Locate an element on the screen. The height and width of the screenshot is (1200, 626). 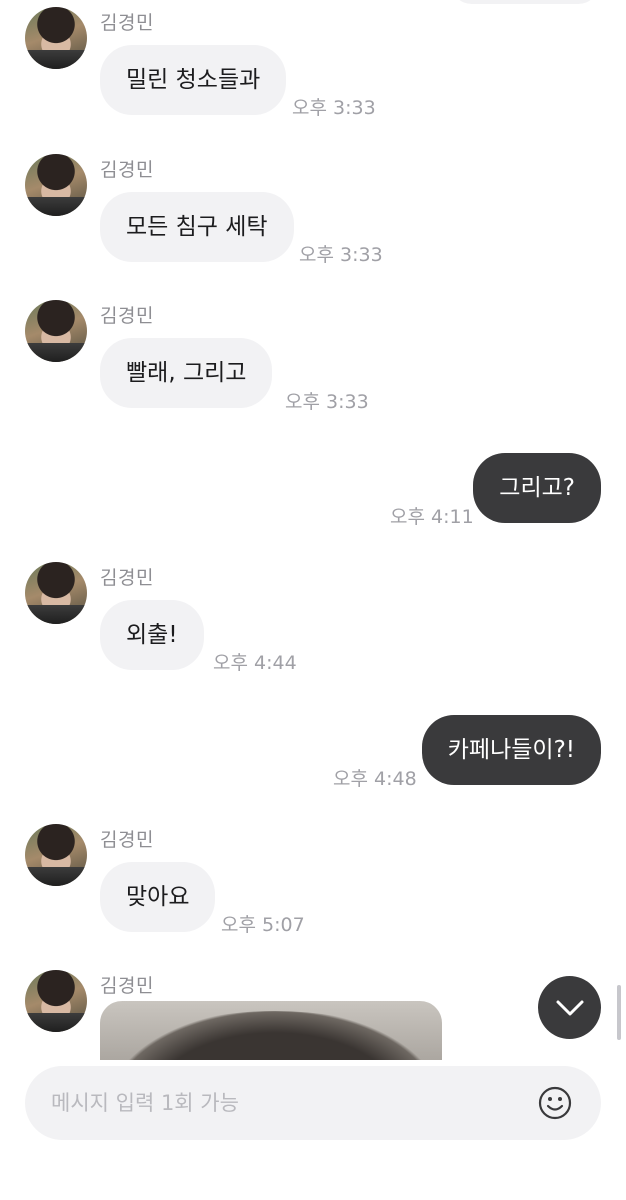
incoming-message-bubble: 외출! is located at coordinates (152, 635).